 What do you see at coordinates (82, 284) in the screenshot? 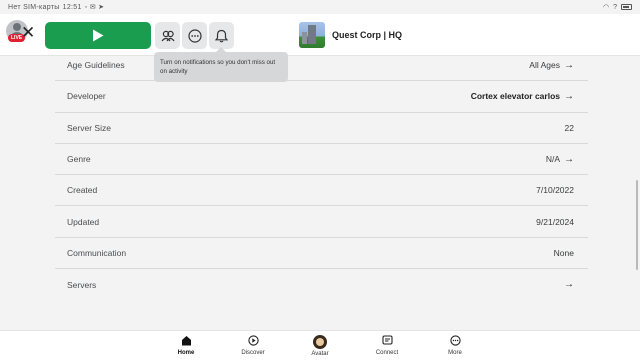
I see `detail-label: Servers` at bounding box center [82, 284].